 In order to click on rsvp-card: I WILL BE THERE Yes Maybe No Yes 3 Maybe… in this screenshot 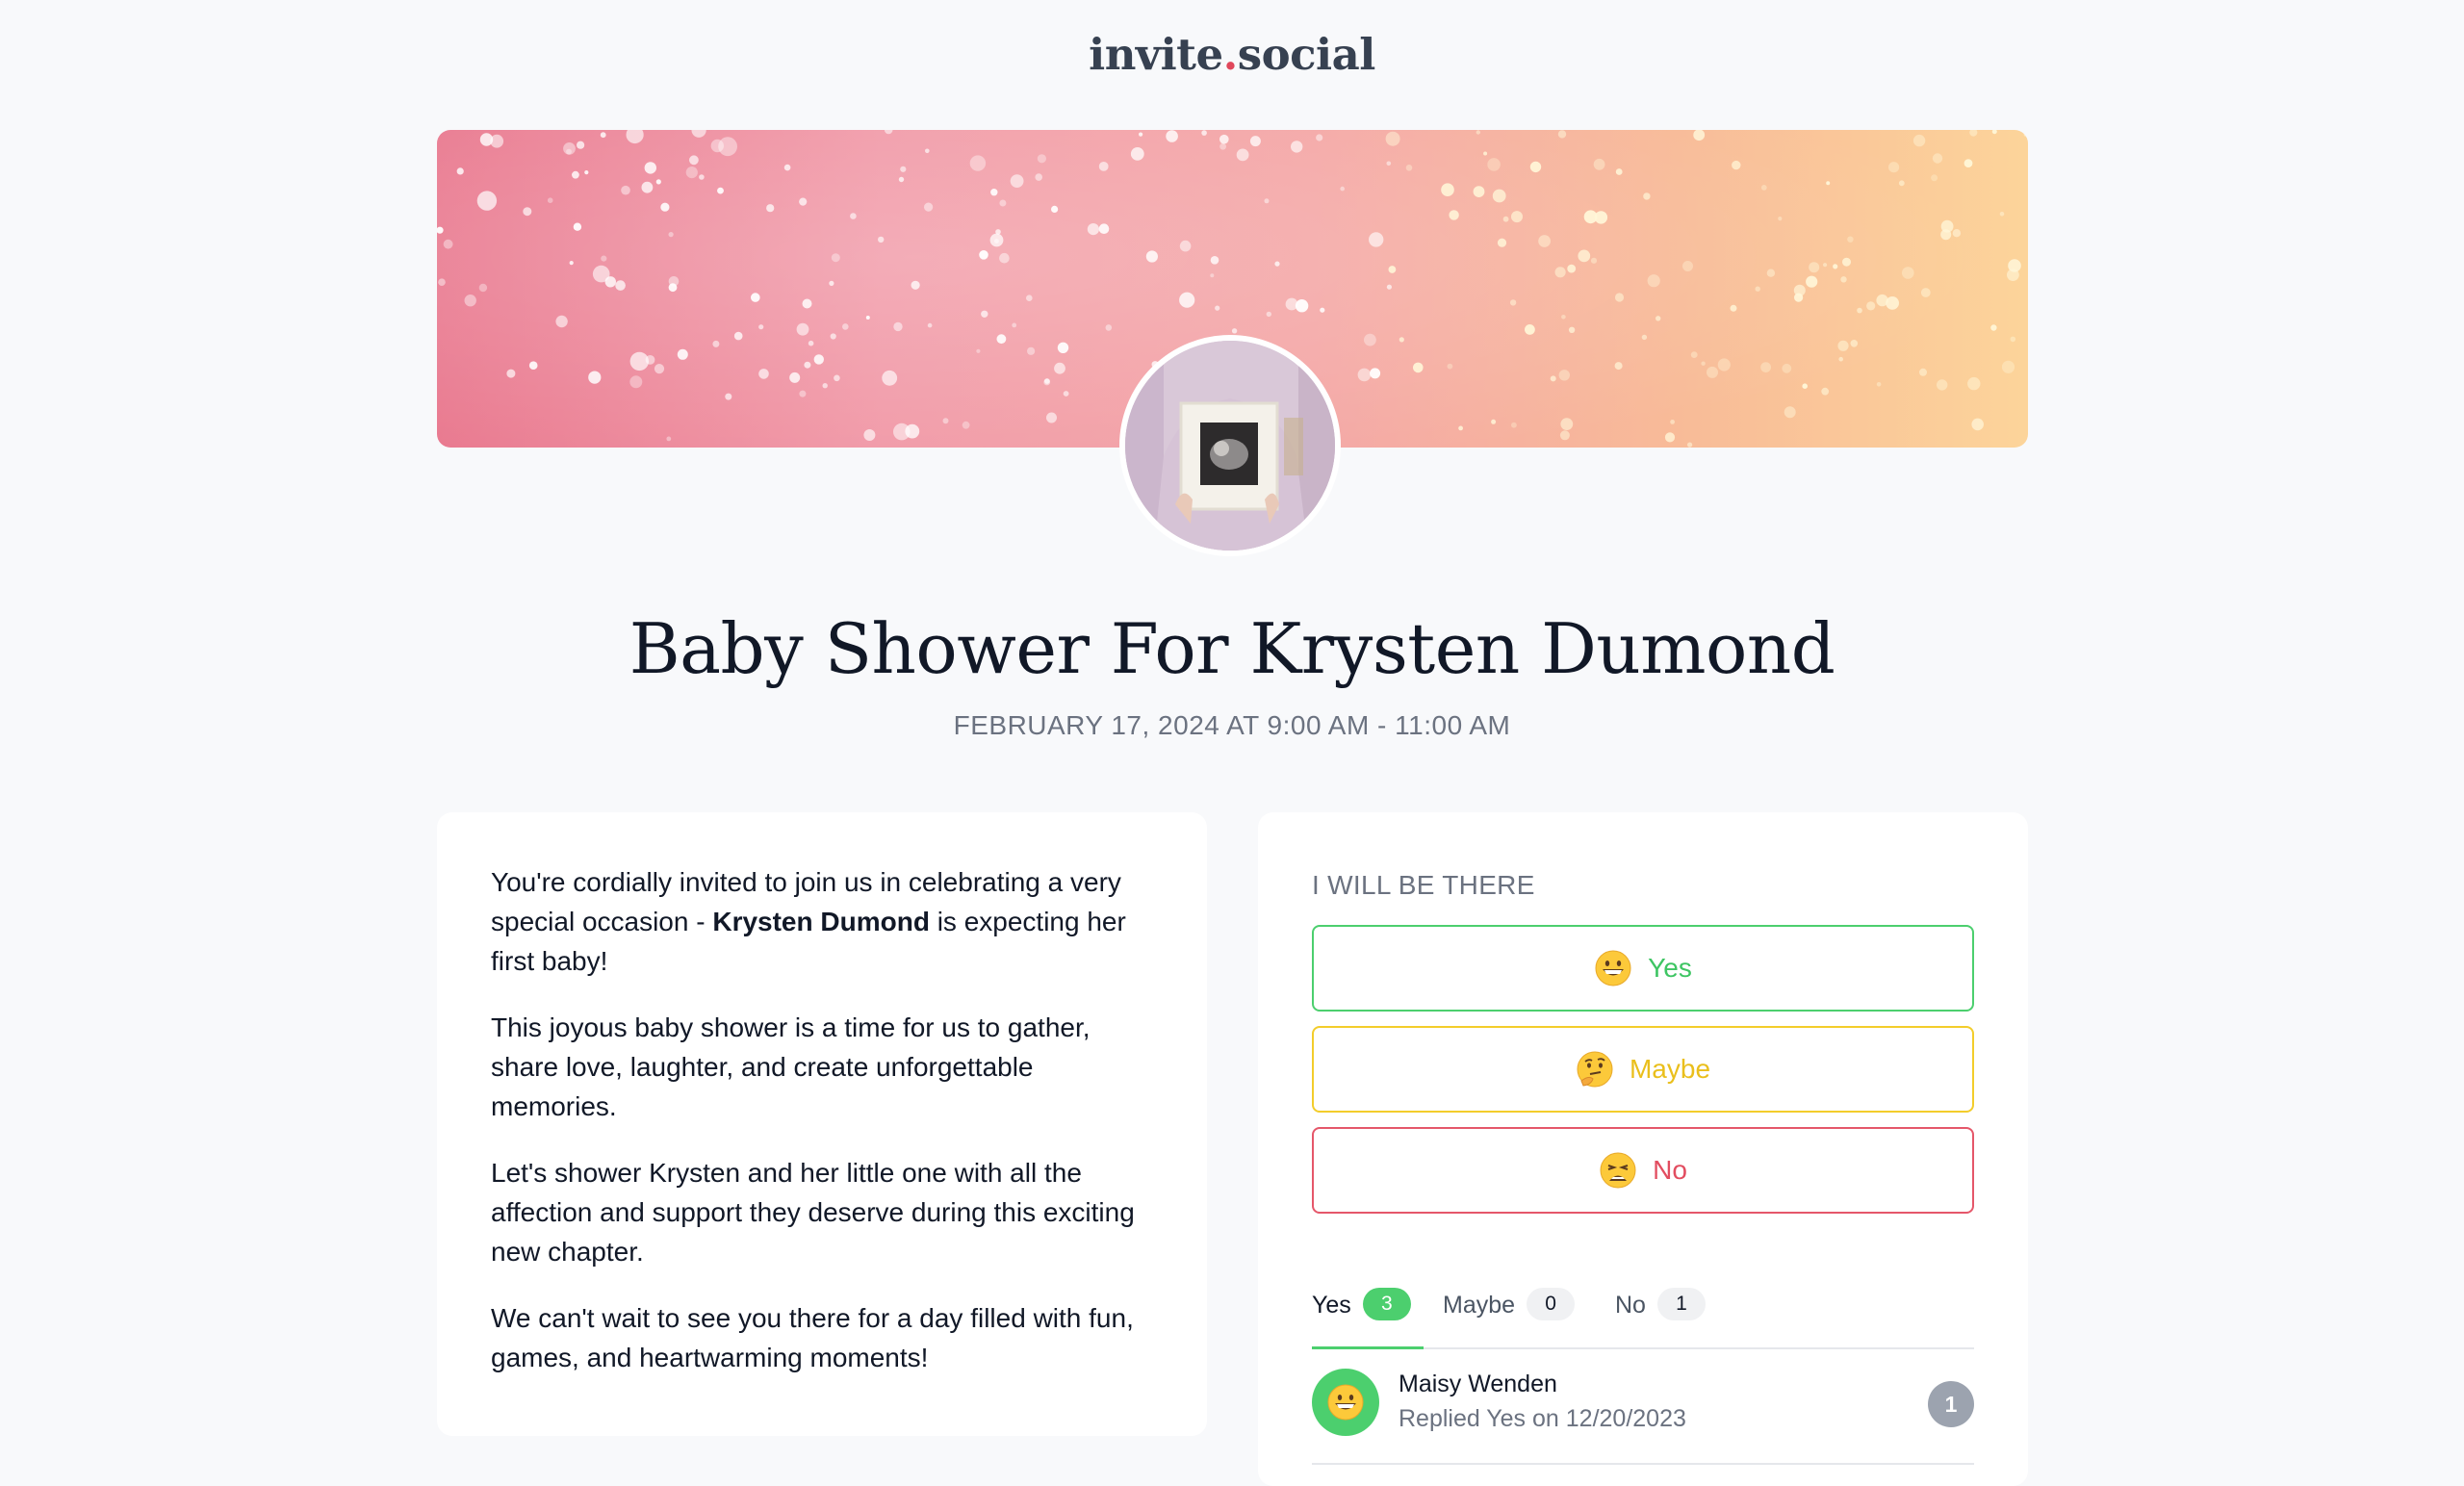, I will do `click(1643, 1149)`.